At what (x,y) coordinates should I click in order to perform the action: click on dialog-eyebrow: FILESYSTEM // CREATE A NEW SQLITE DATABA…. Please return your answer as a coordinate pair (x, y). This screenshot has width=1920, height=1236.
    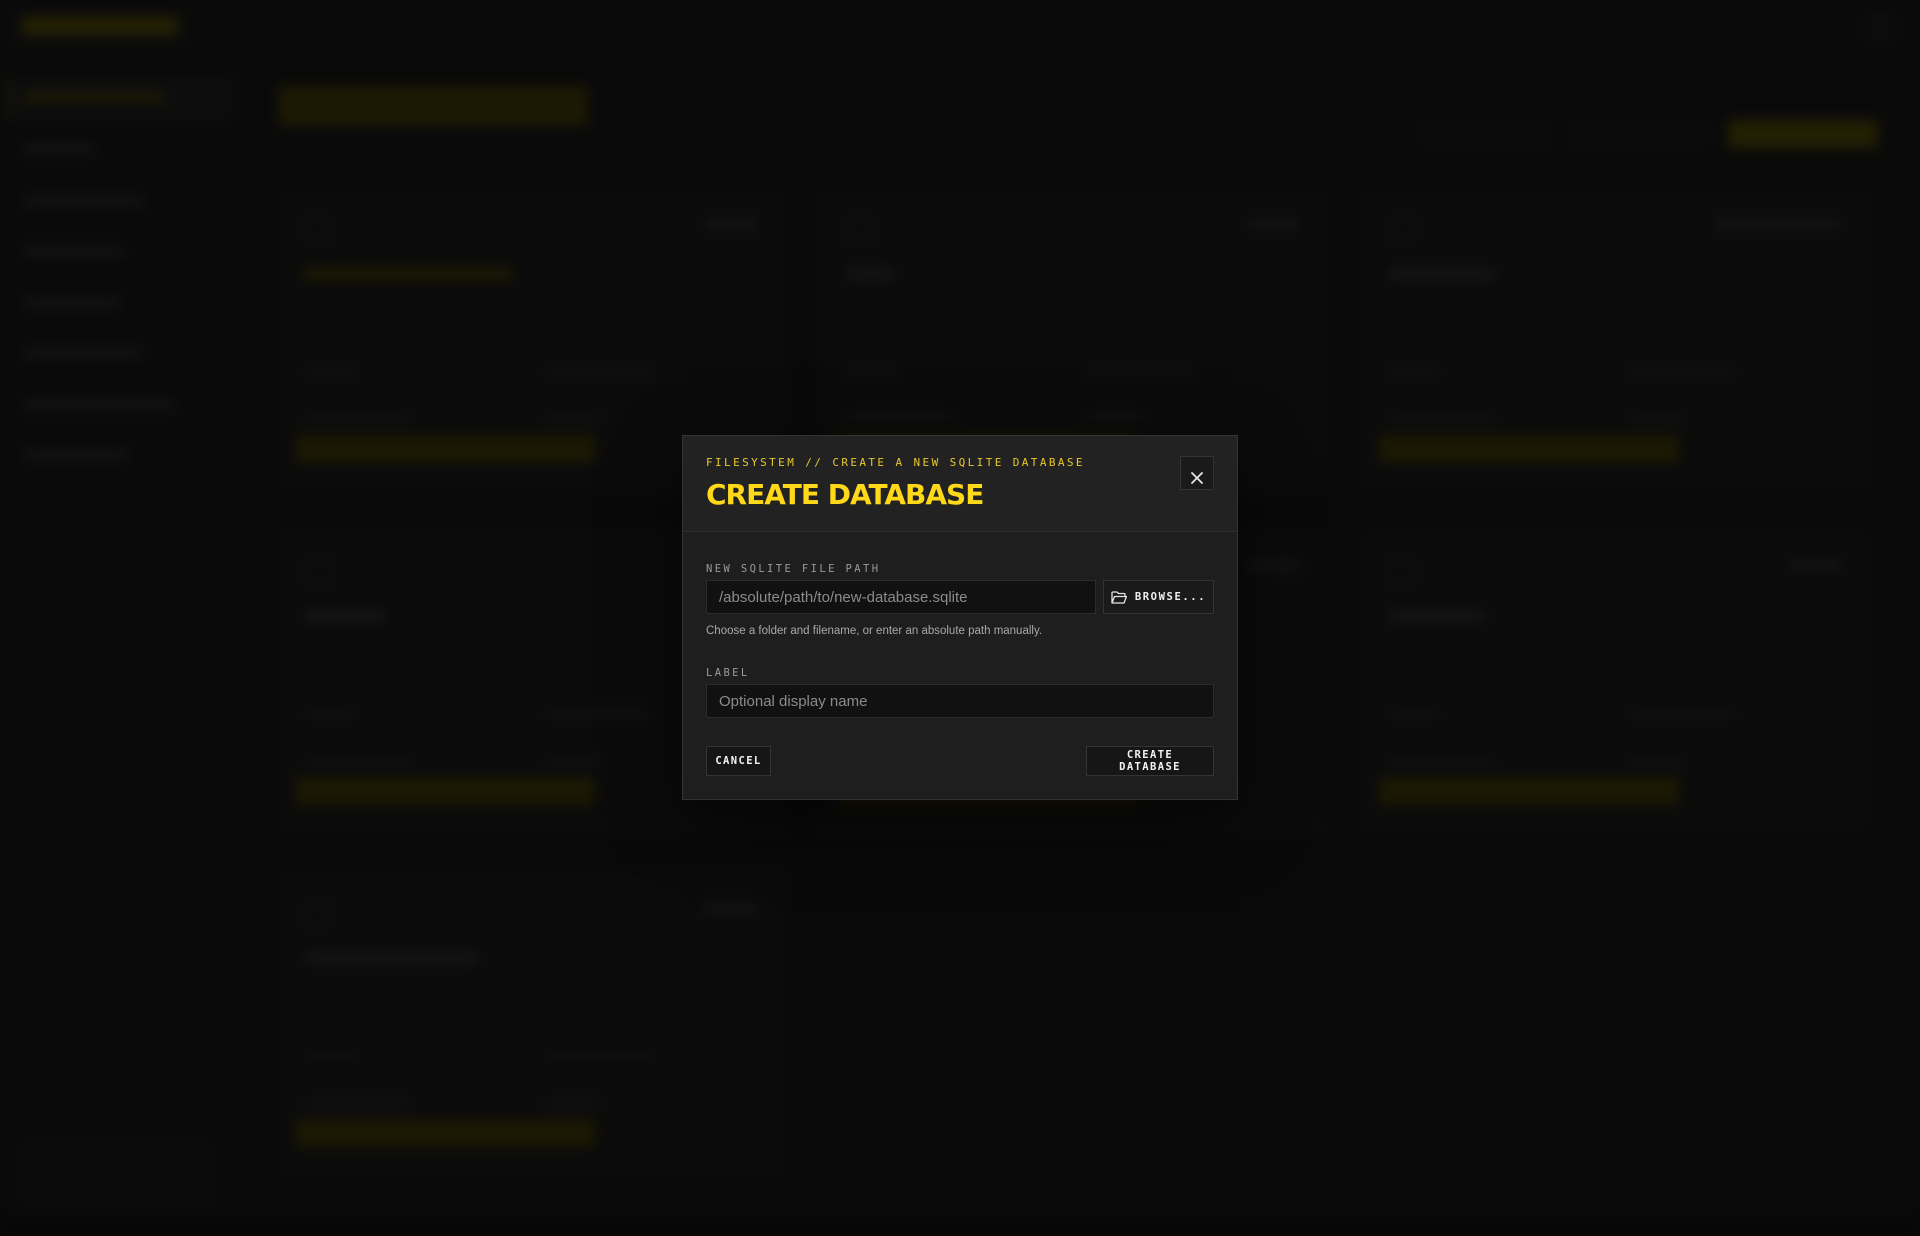
    Looking at the image, I should click on (895, 462).